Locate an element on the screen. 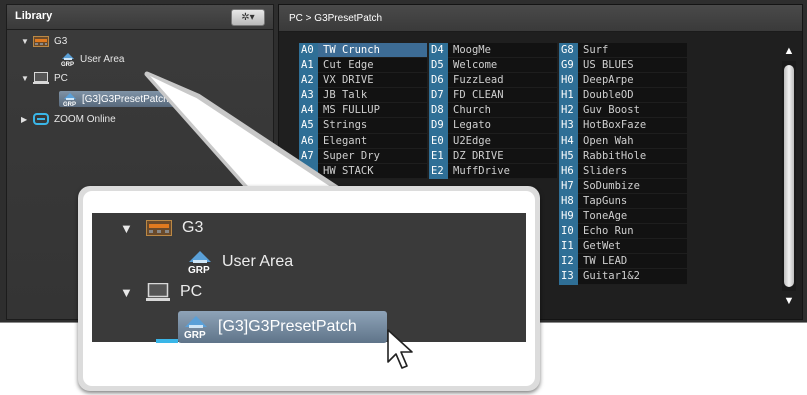 This screenshot has height=395, width=807. device-g3-icon is located at coordinates (159, 228).